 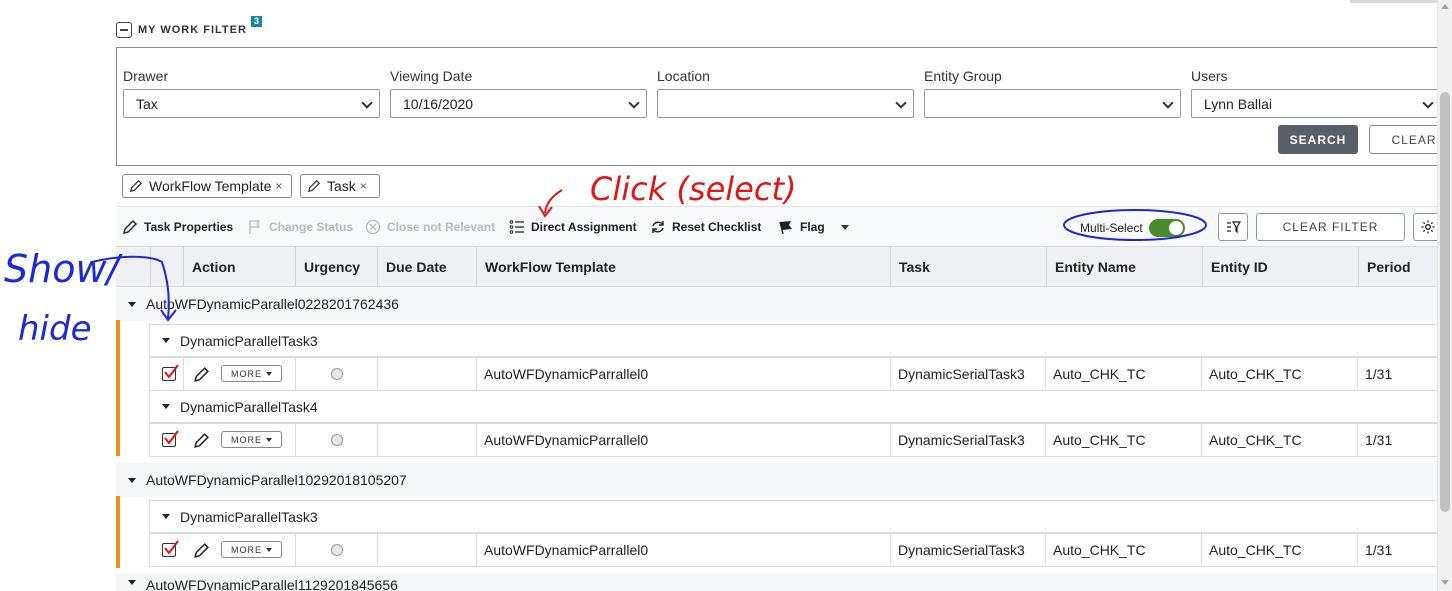 I want to click on group-row: AutoWFDynamicParallel1129201845656, so click(x=784, y=582).